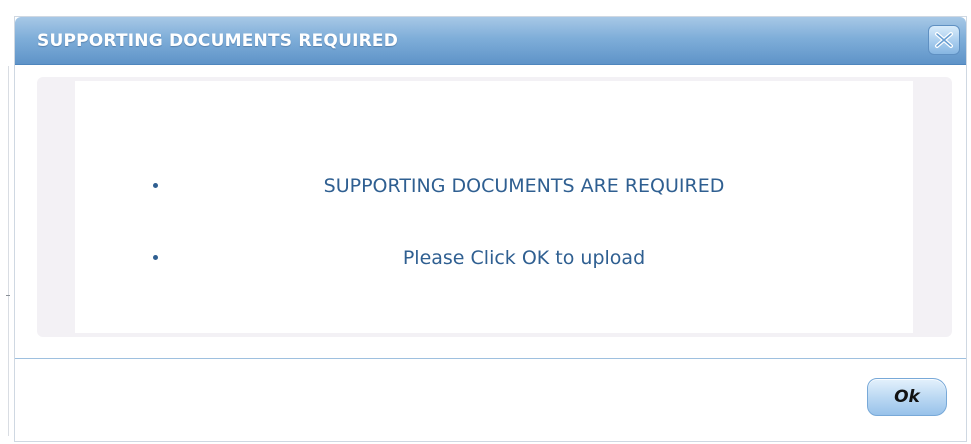 The width and height of the screenshot is (971, 444). What do you see at coordinates (8, 251) in the screenshot?
I see `background-divider` at bounding box center [8, 251].